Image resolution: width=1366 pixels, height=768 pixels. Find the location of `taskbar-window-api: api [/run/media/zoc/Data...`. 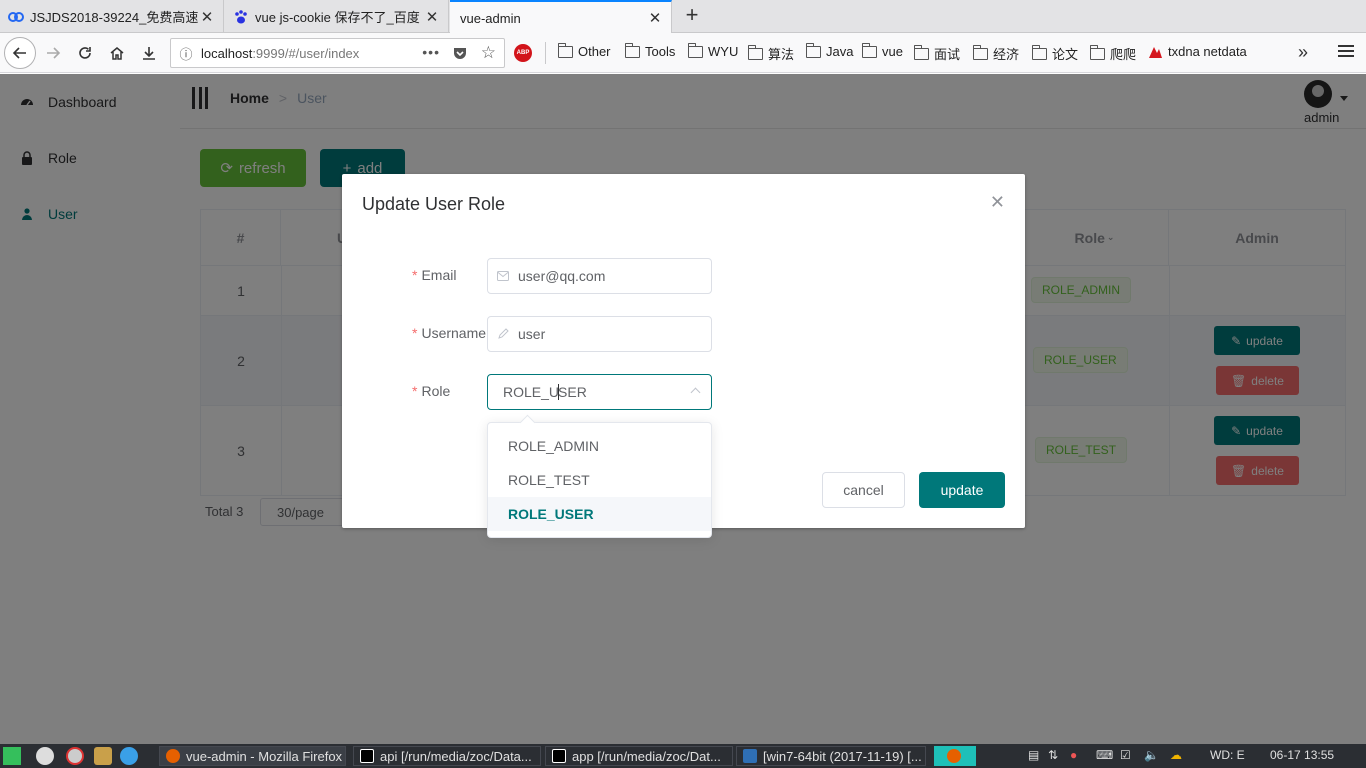

taskbar-window-api: api [/run/media/zoc/Data... is located at coordinates (447, 756).